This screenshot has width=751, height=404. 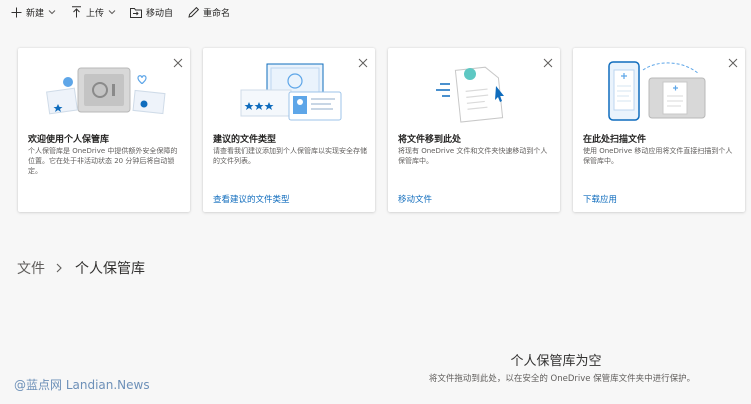 I want to click on move-files-link: 移动文件, so click(x=415, y=199).